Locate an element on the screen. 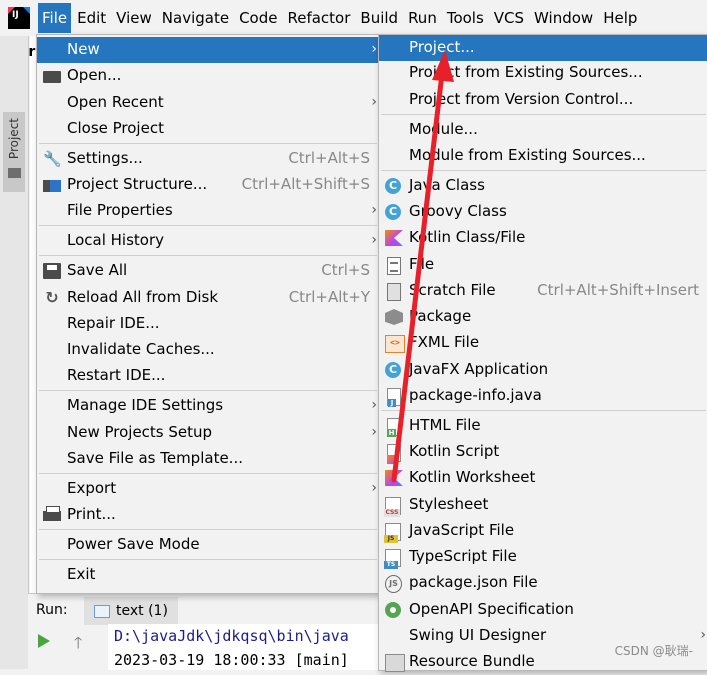  stylesheet-icon is located at coordinates (392, 507).